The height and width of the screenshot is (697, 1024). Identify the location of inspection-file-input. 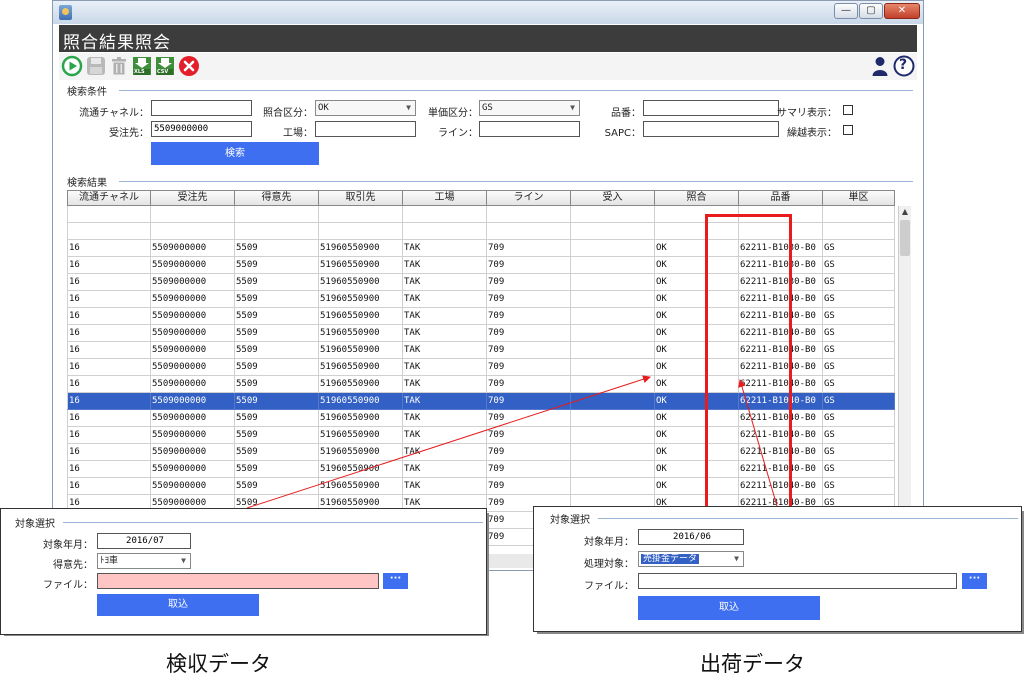
(238, 581).